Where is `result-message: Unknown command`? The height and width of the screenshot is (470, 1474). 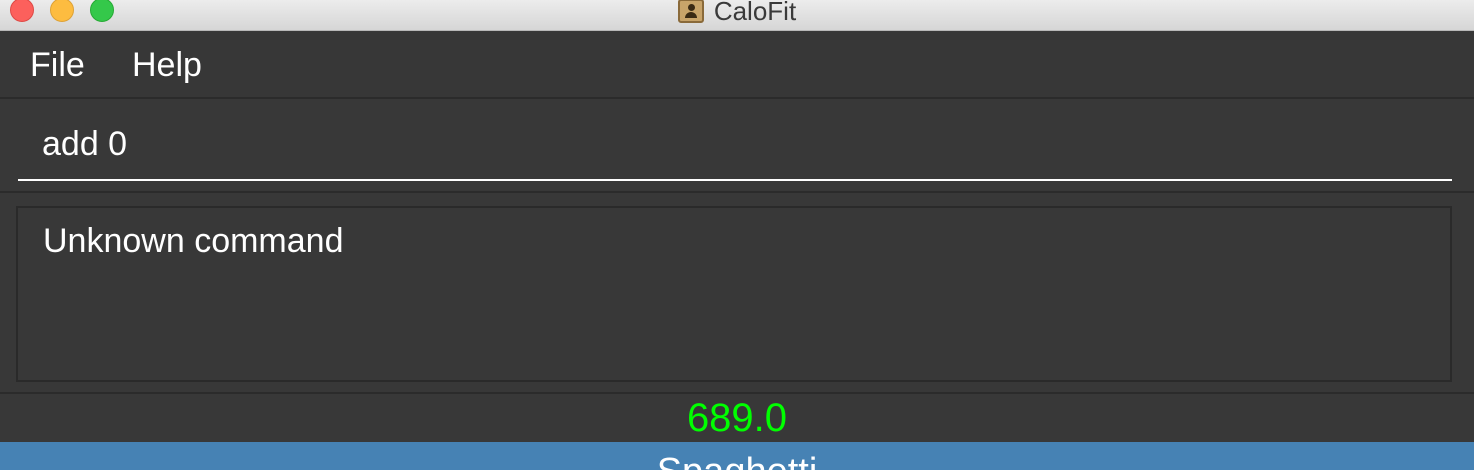 result-message: Unknown command is located at coordinates (193, 241).